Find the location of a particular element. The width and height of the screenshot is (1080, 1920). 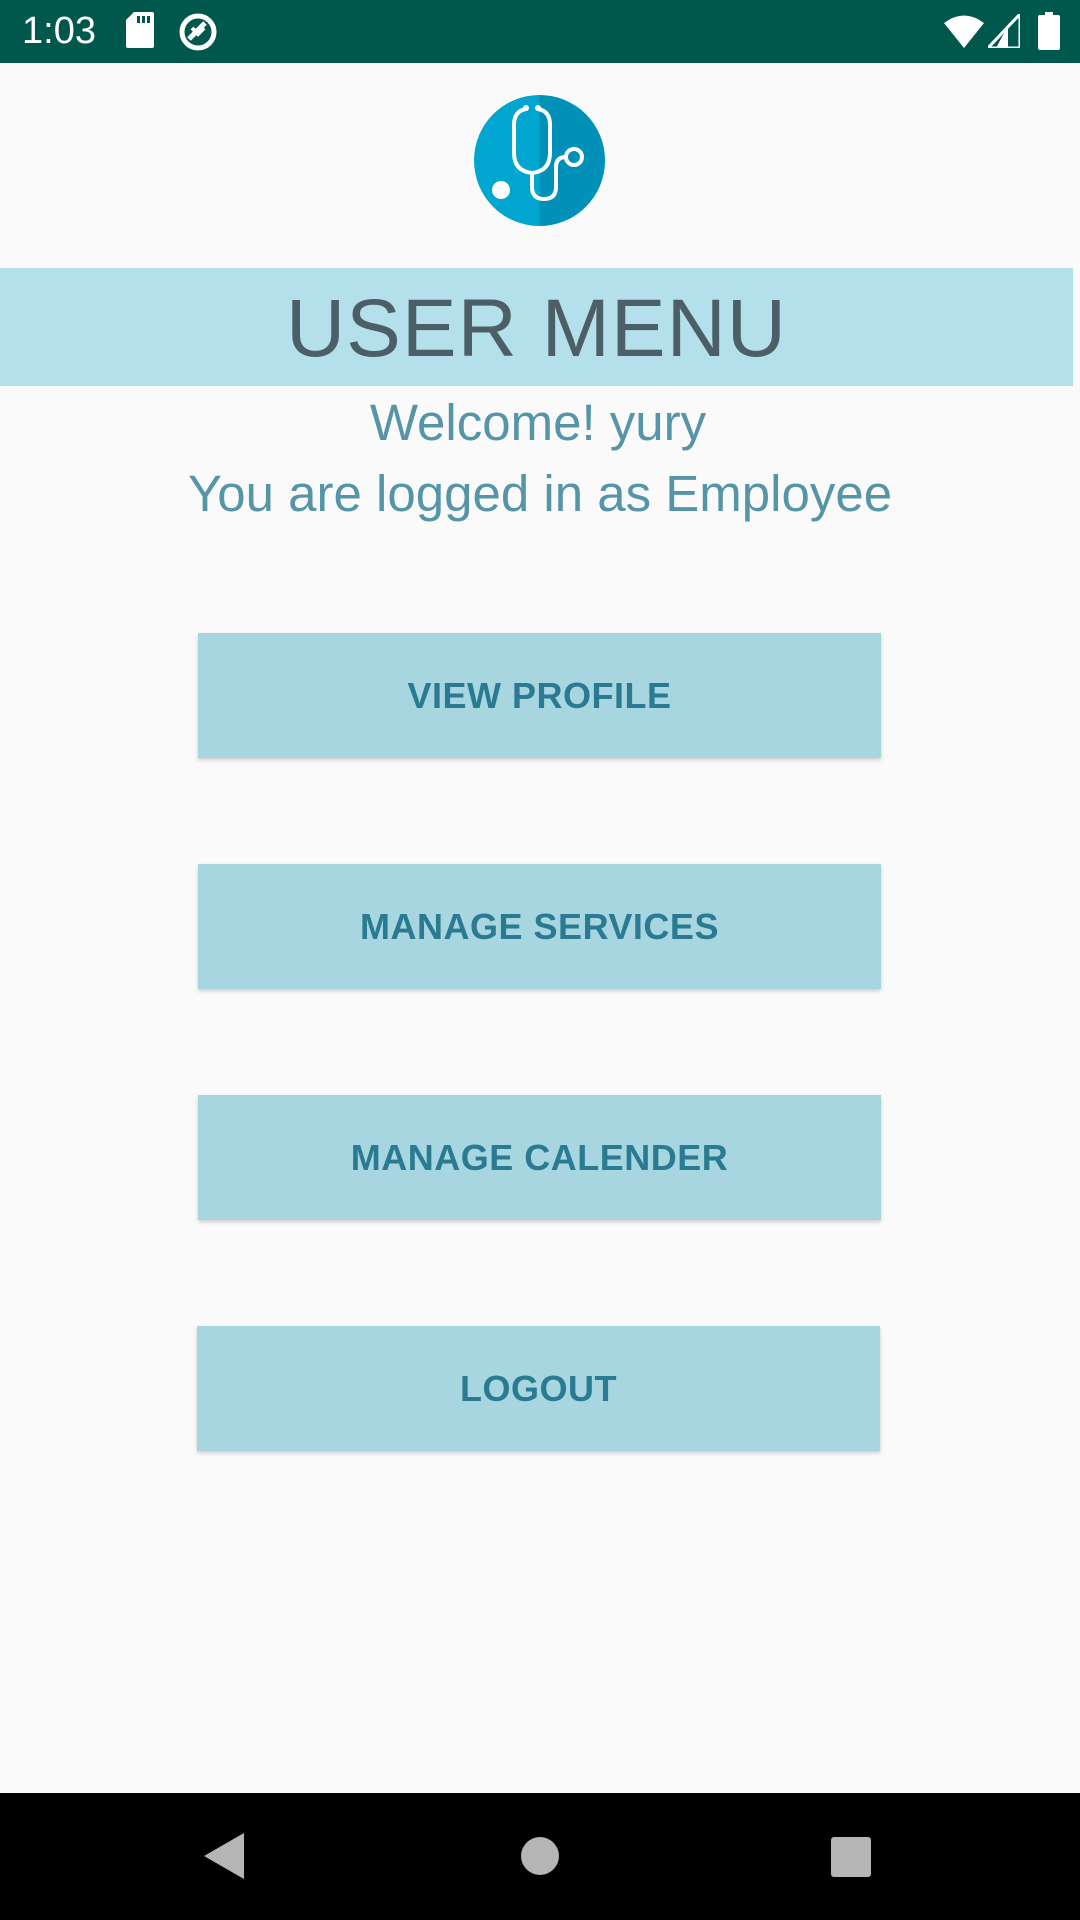

sync-icon is located at coordinates (198, 34).